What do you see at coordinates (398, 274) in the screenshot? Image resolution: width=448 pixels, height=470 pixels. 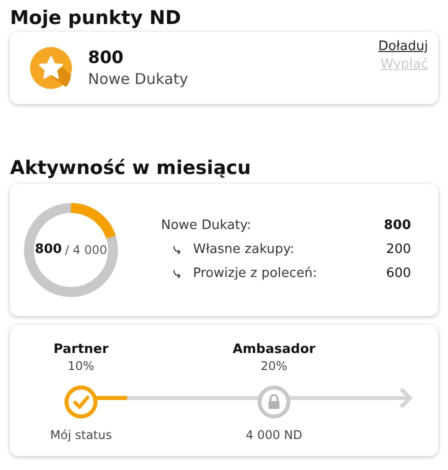 I see `row-value: 600` at bounding box center [398, 274].